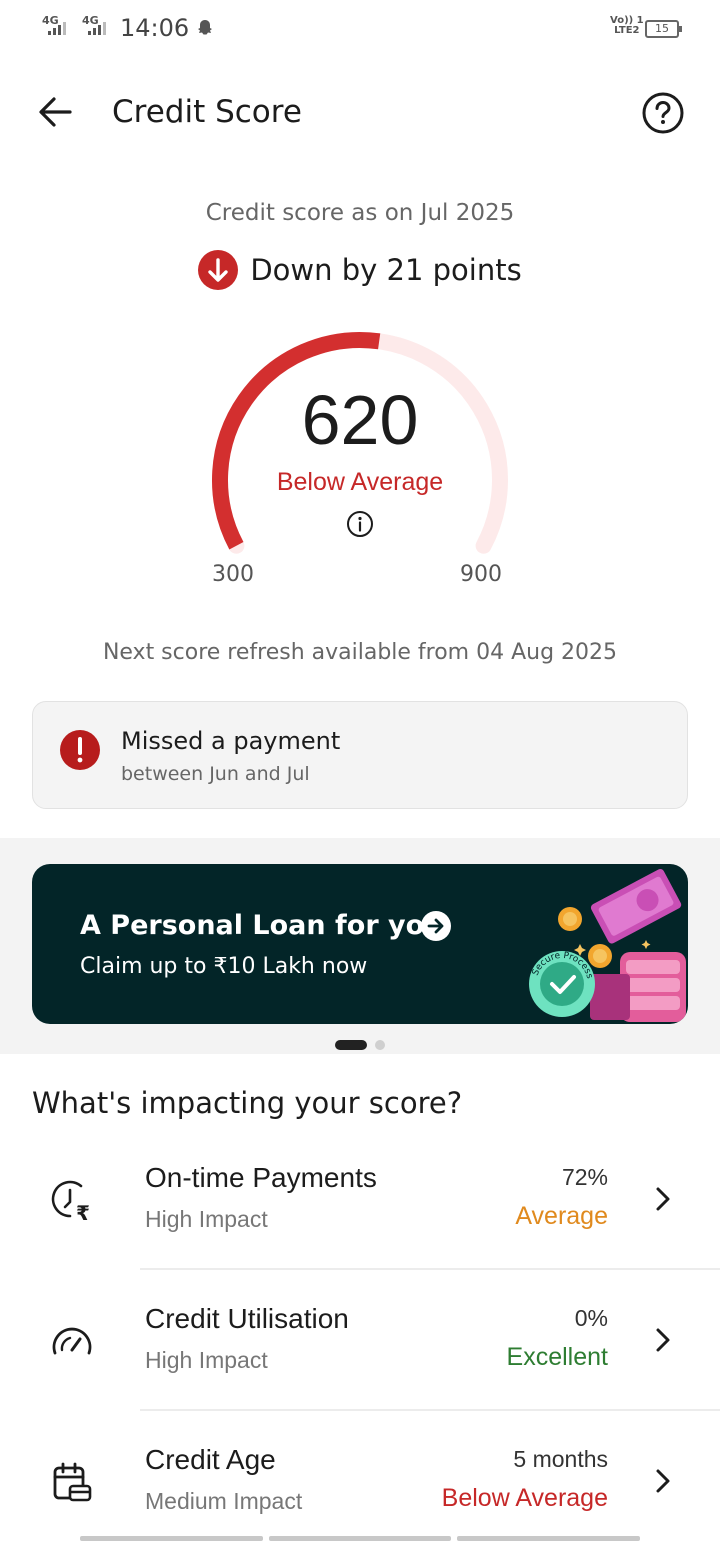 Image resolution: width=720 pixels, height=1544 pixels. Describe the element at coordinates (155, 28) in the screenshot. I see `clock: 14:06` at that location.